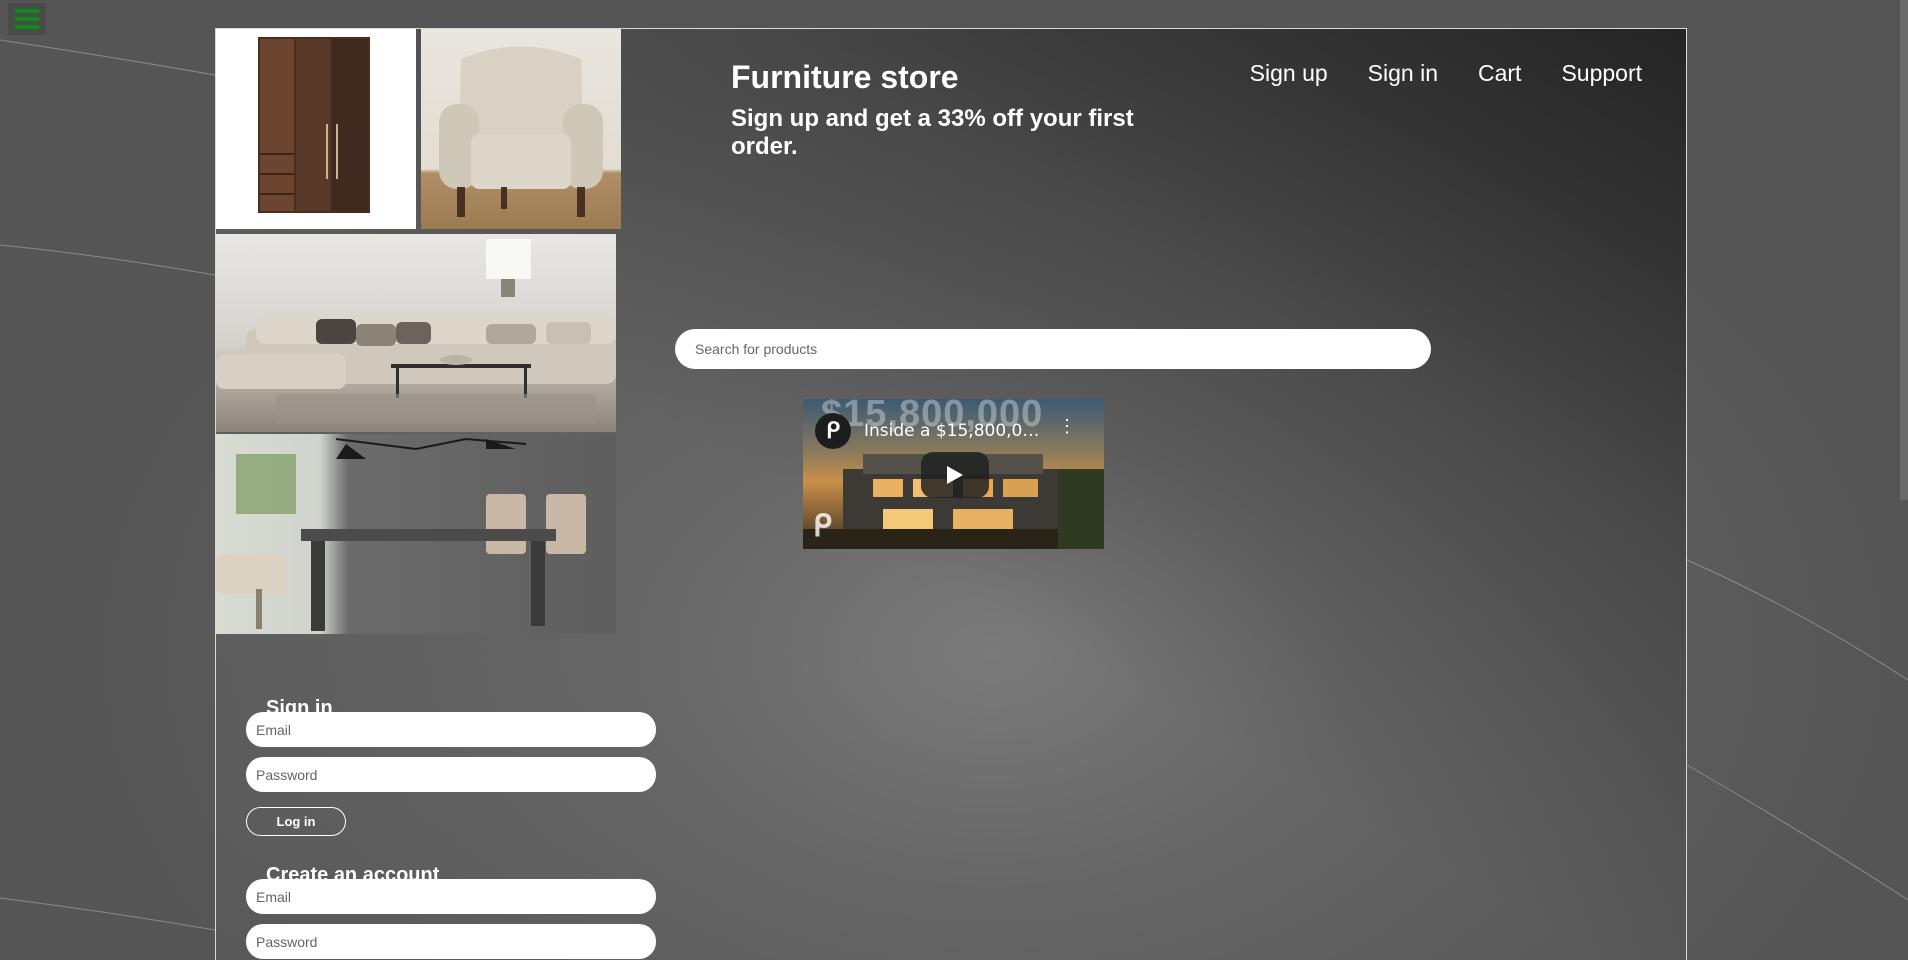  Describe the element at coordinates (1446, 73) in the screenshot. I see `top-nav: Sign up Sign in Cart Support` at that location.